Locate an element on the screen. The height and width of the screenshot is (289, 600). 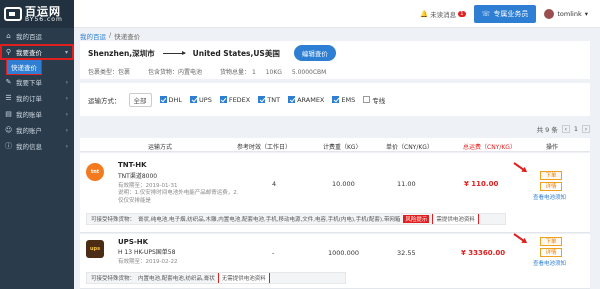
carrier-checkbox-ems: EMS is located at coordinates (343, 100).